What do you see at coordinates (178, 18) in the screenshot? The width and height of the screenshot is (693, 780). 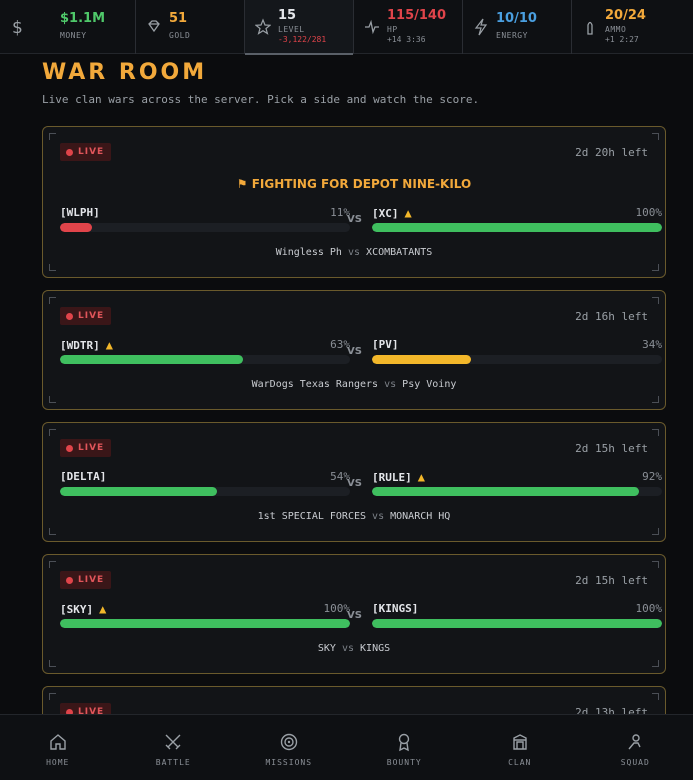 I see `stat-value: 51` at bounding box center [178, 18].